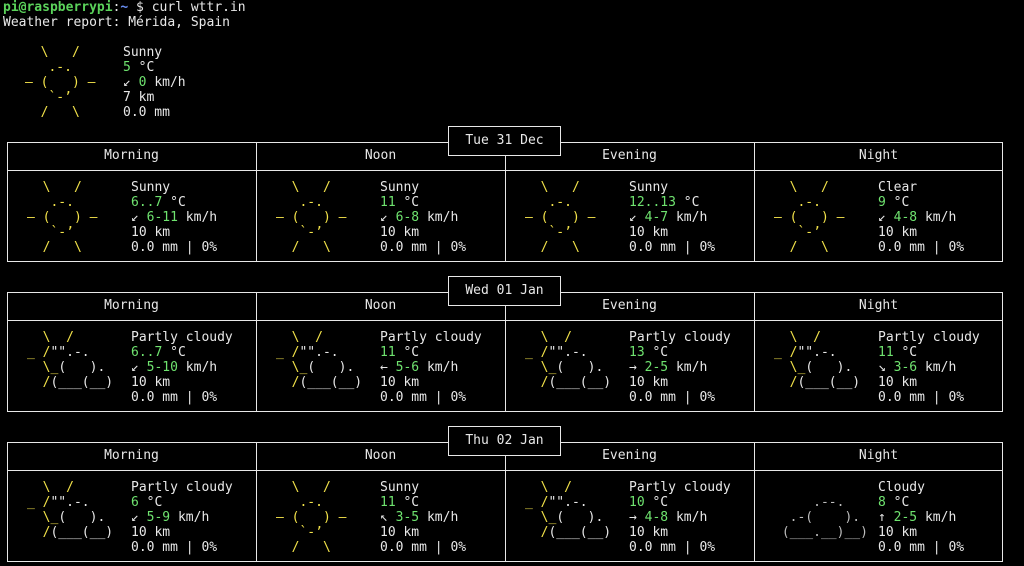 The height and width of the screenshot is (566, 1024). Describe the element at coordinates (504, 441) in the screenshot. I see `day-label: Thu 02 Jan` at that location.